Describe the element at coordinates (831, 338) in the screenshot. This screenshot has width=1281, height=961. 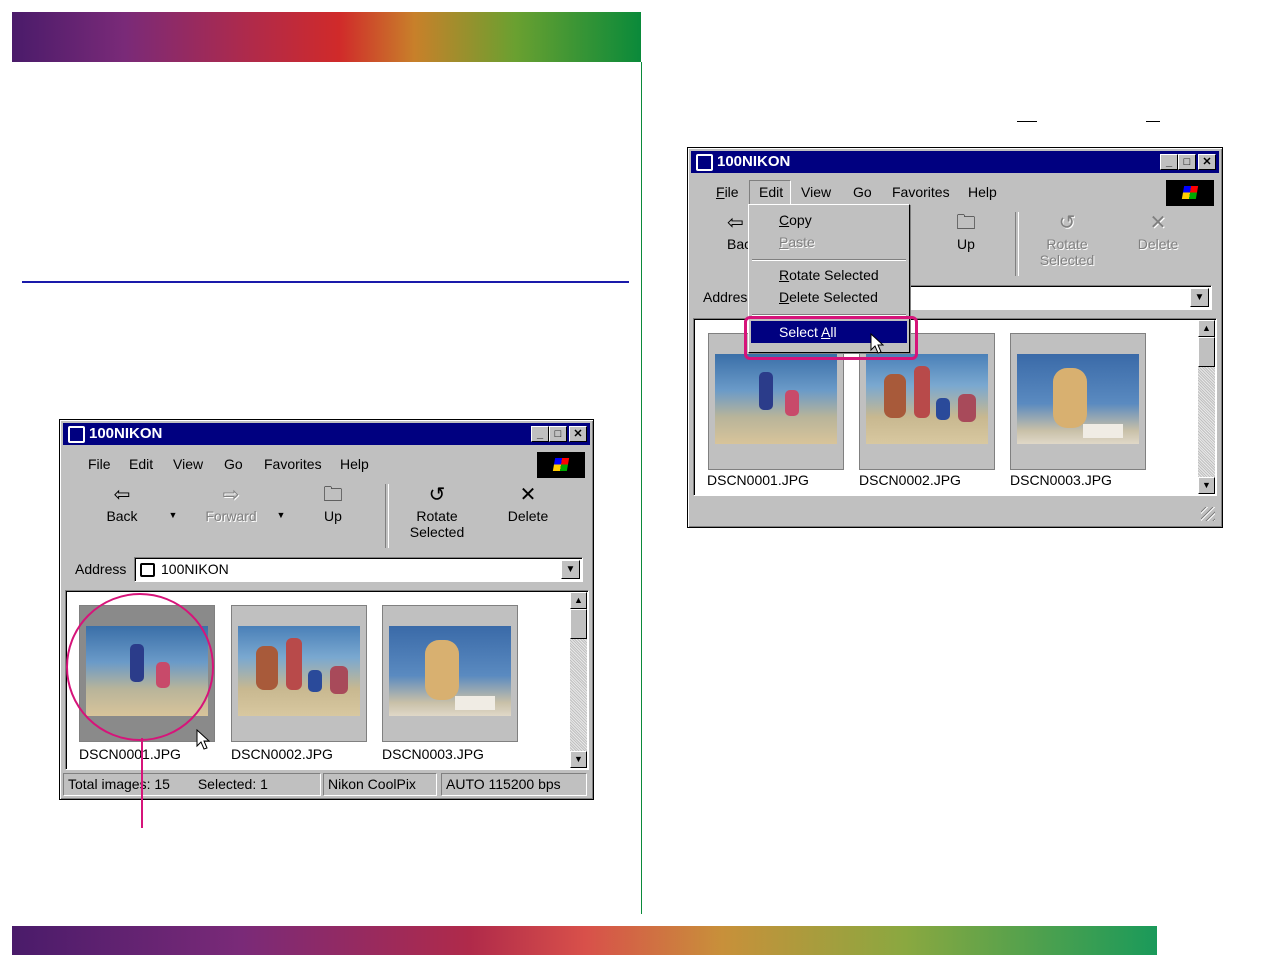
I see `highlight-rectangle` at that location.